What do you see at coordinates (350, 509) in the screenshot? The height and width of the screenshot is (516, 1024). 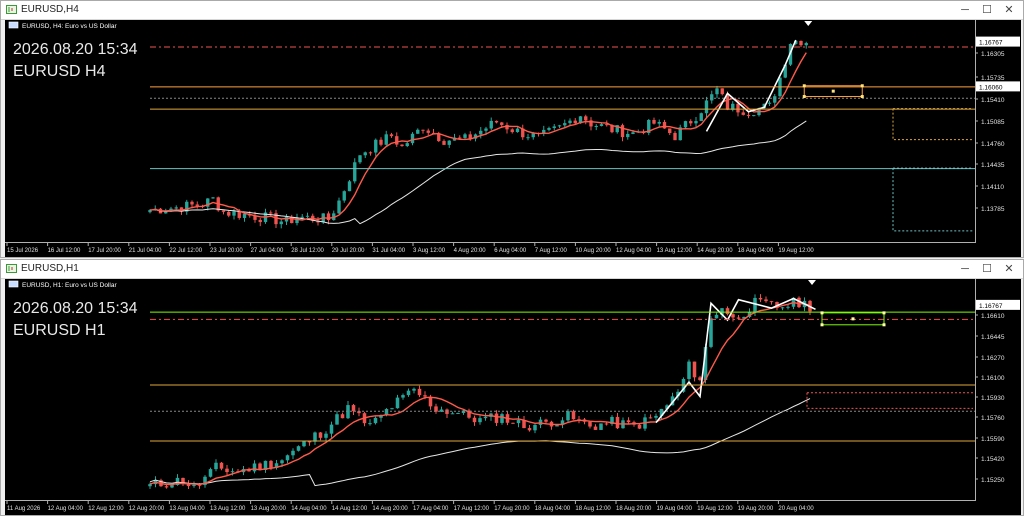 I see `time-axis-label: 14 Aug 12:00` at bounding box center [350, 509].